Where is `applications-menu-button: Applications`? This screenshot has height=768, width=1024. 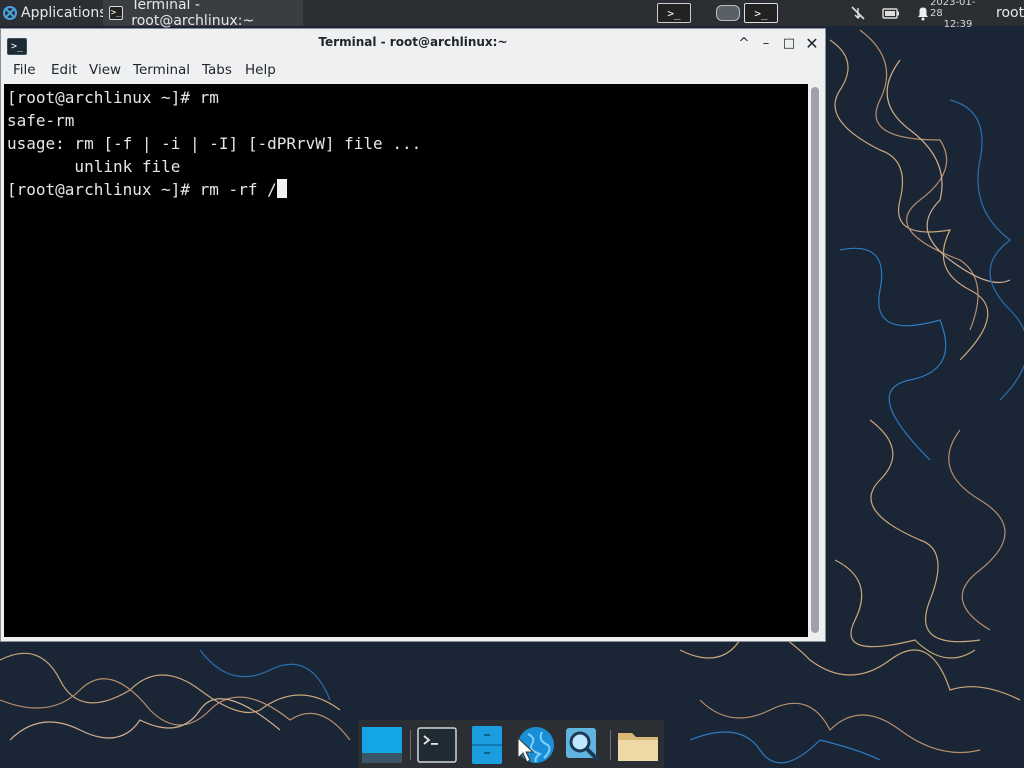
applications-menu-button: Applications is located at coordinates (54, 13).